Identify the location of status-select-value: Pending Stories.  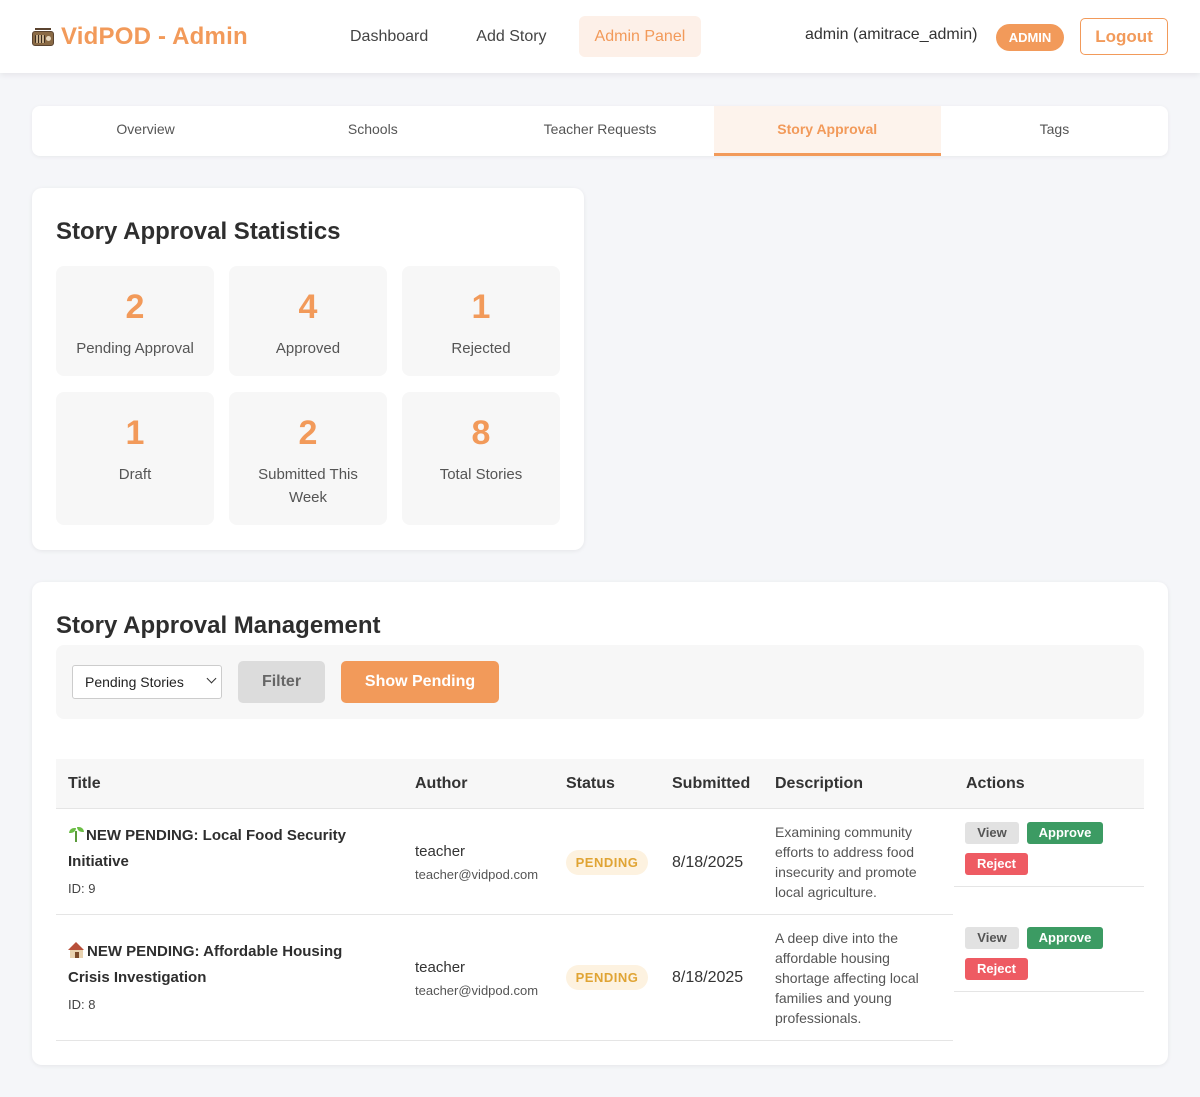
(134, 682).